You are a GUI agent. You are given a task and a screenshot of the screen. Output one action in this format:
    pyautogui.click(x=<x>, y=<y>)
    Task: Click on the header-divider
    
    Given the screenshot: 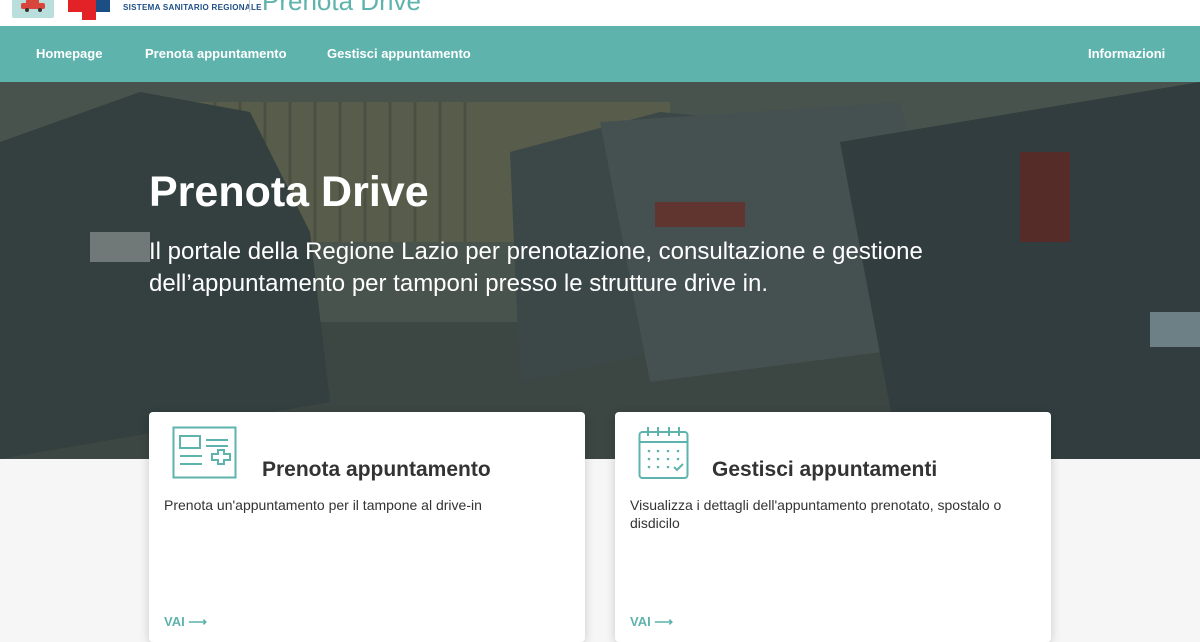 What is the action you would take?
    pyautogui.click(x=249, y=6)
    